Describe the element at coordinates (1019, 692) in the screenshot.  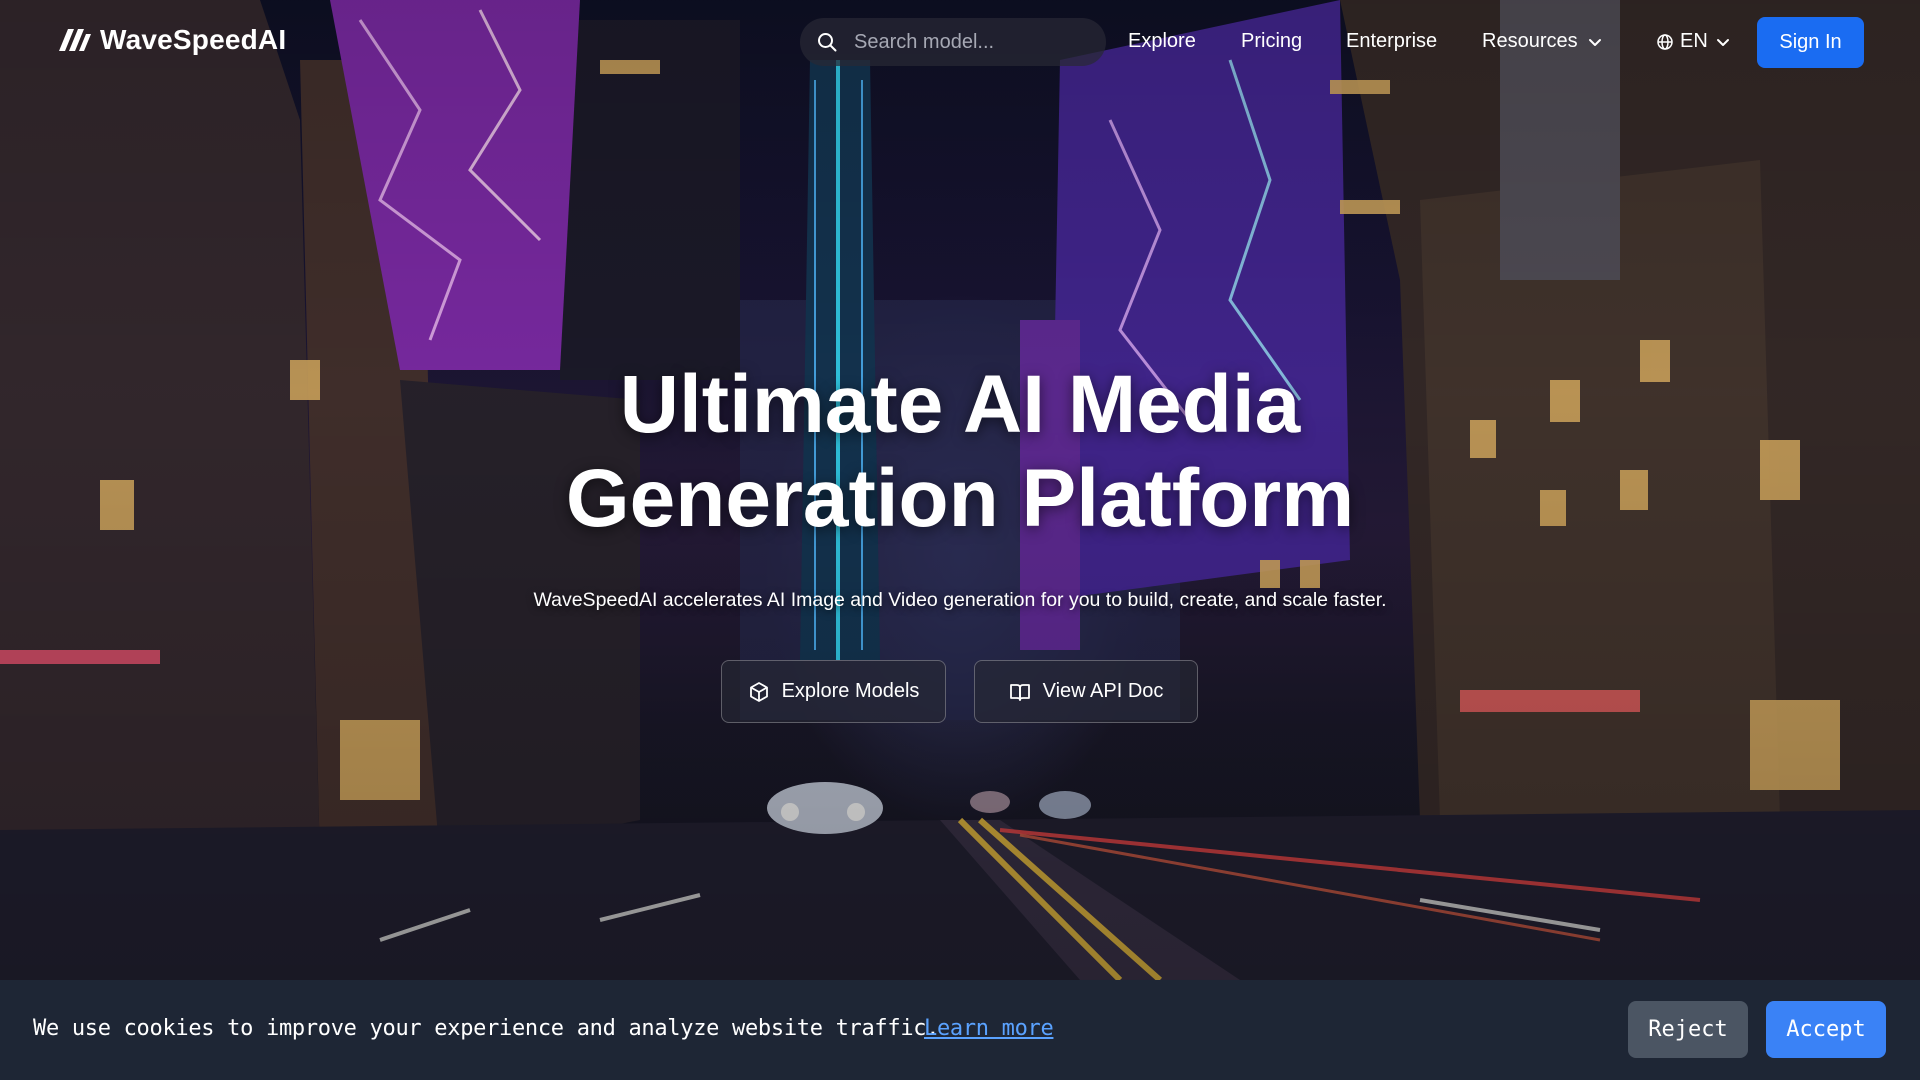
I see `book-open-icon` at that location.